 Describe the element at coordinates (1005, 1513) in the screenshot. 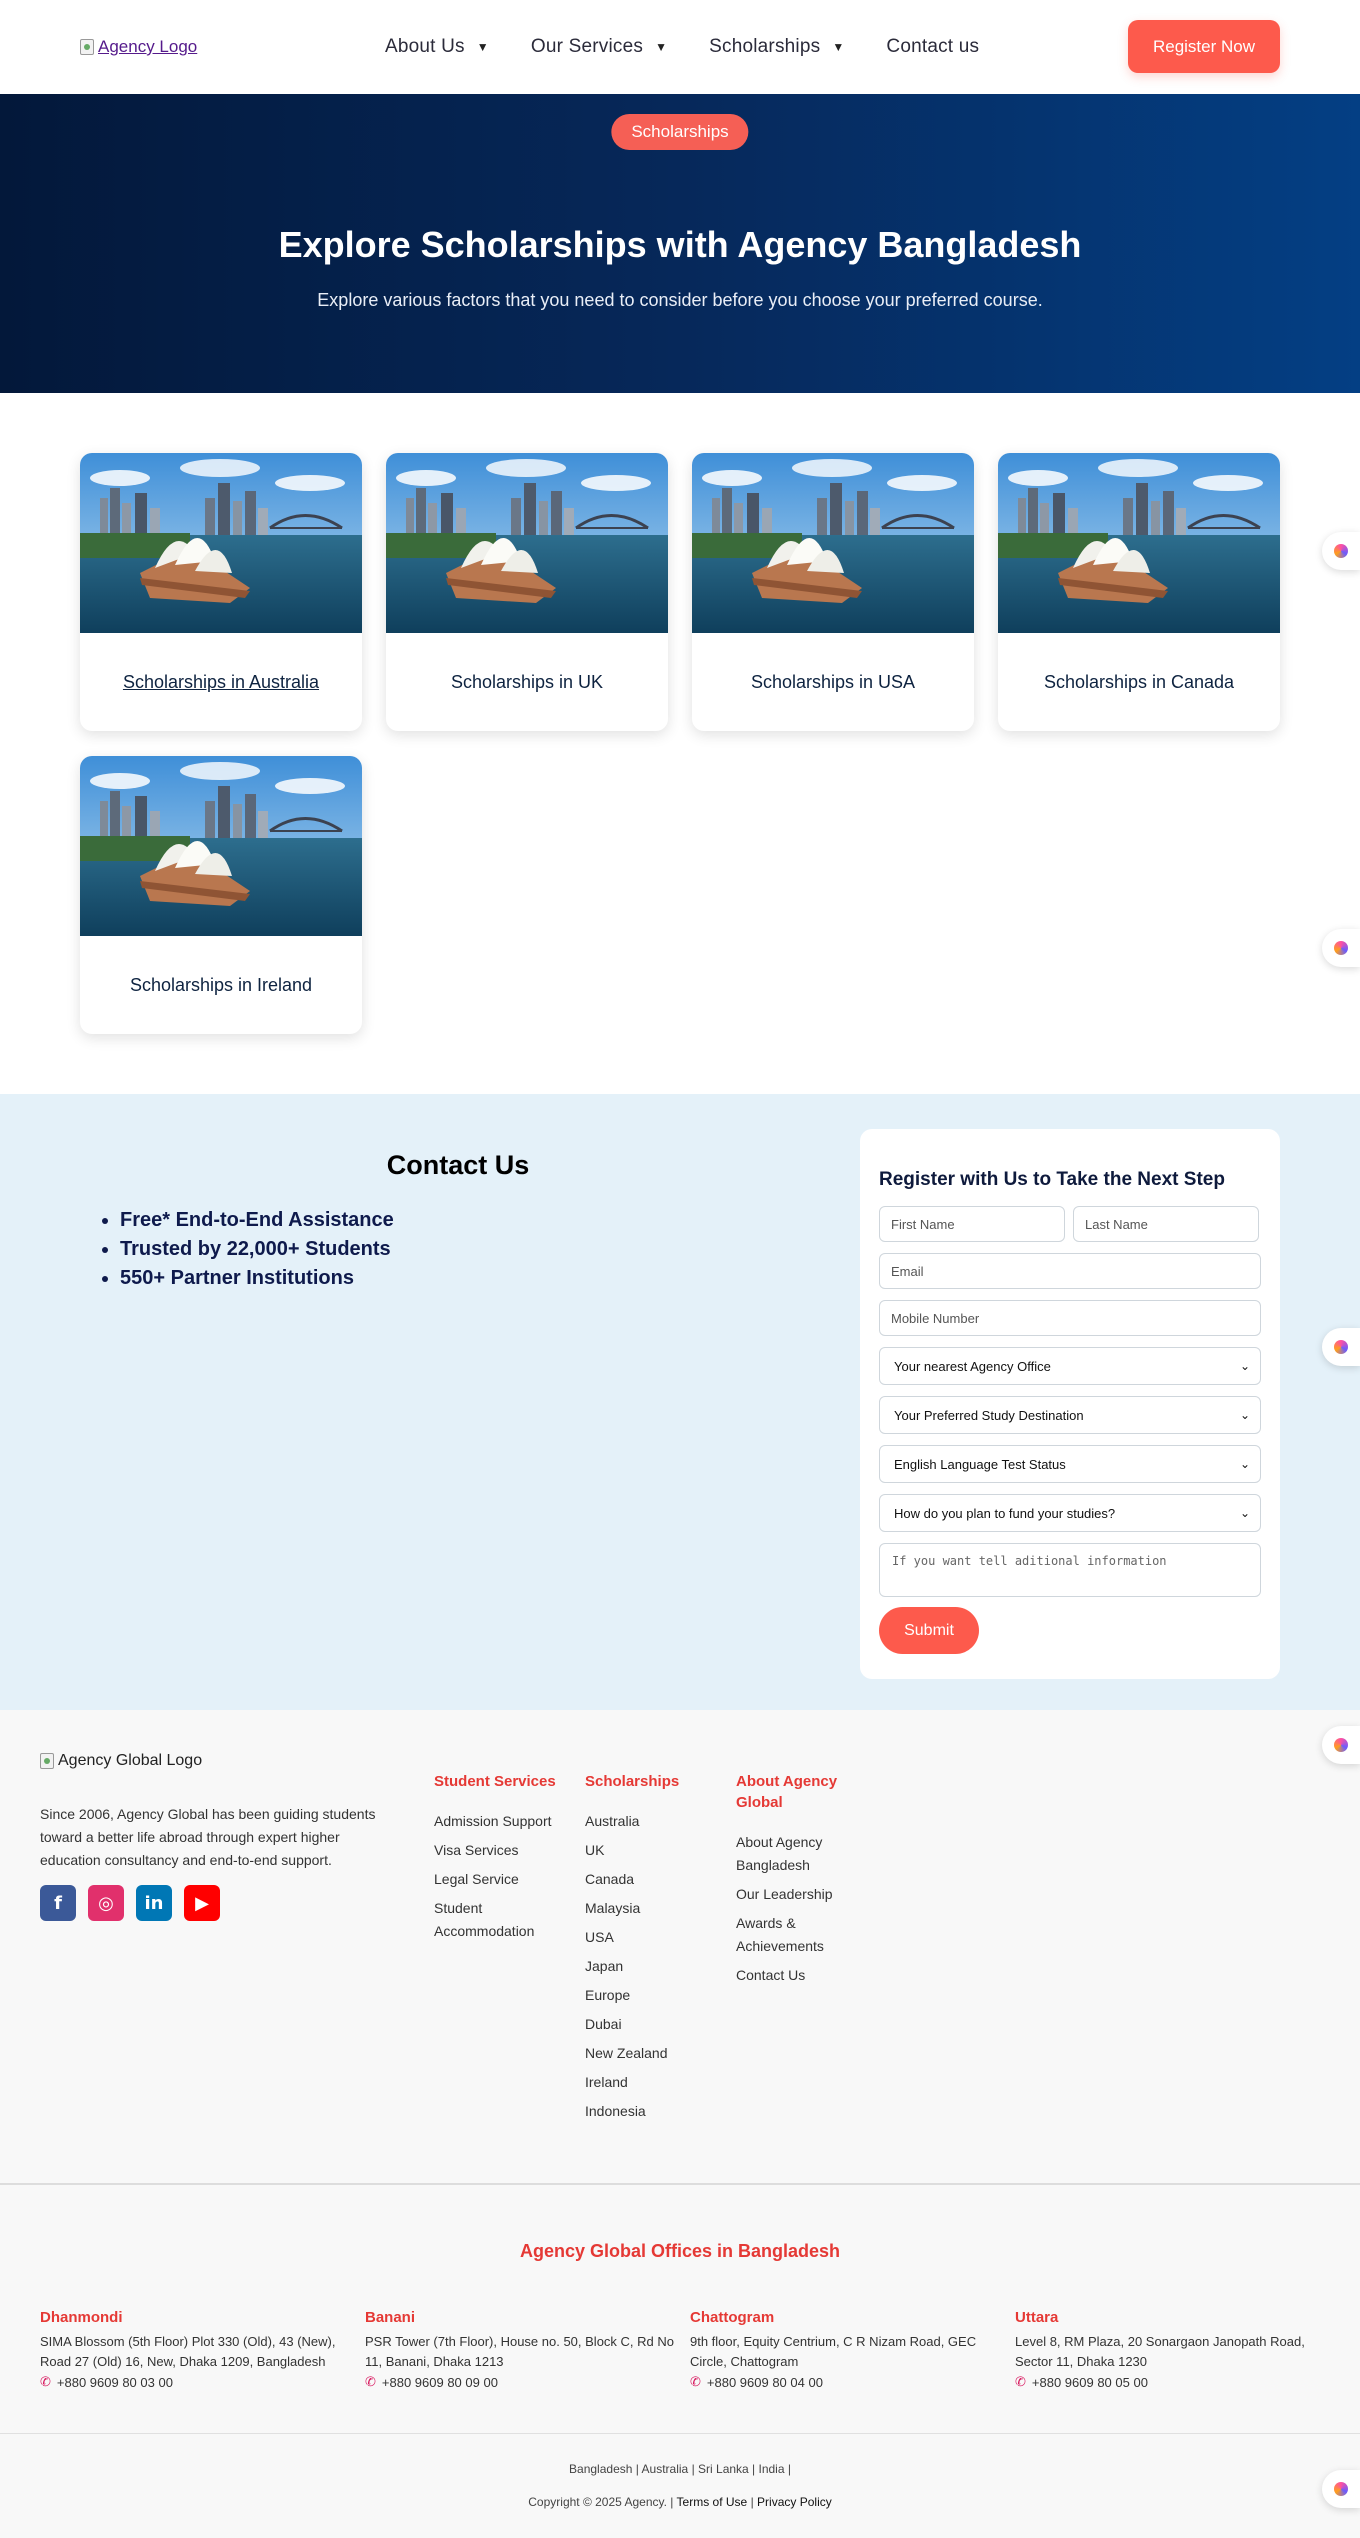

I see `select-value: How do you plan to fund your studies?` at that location.